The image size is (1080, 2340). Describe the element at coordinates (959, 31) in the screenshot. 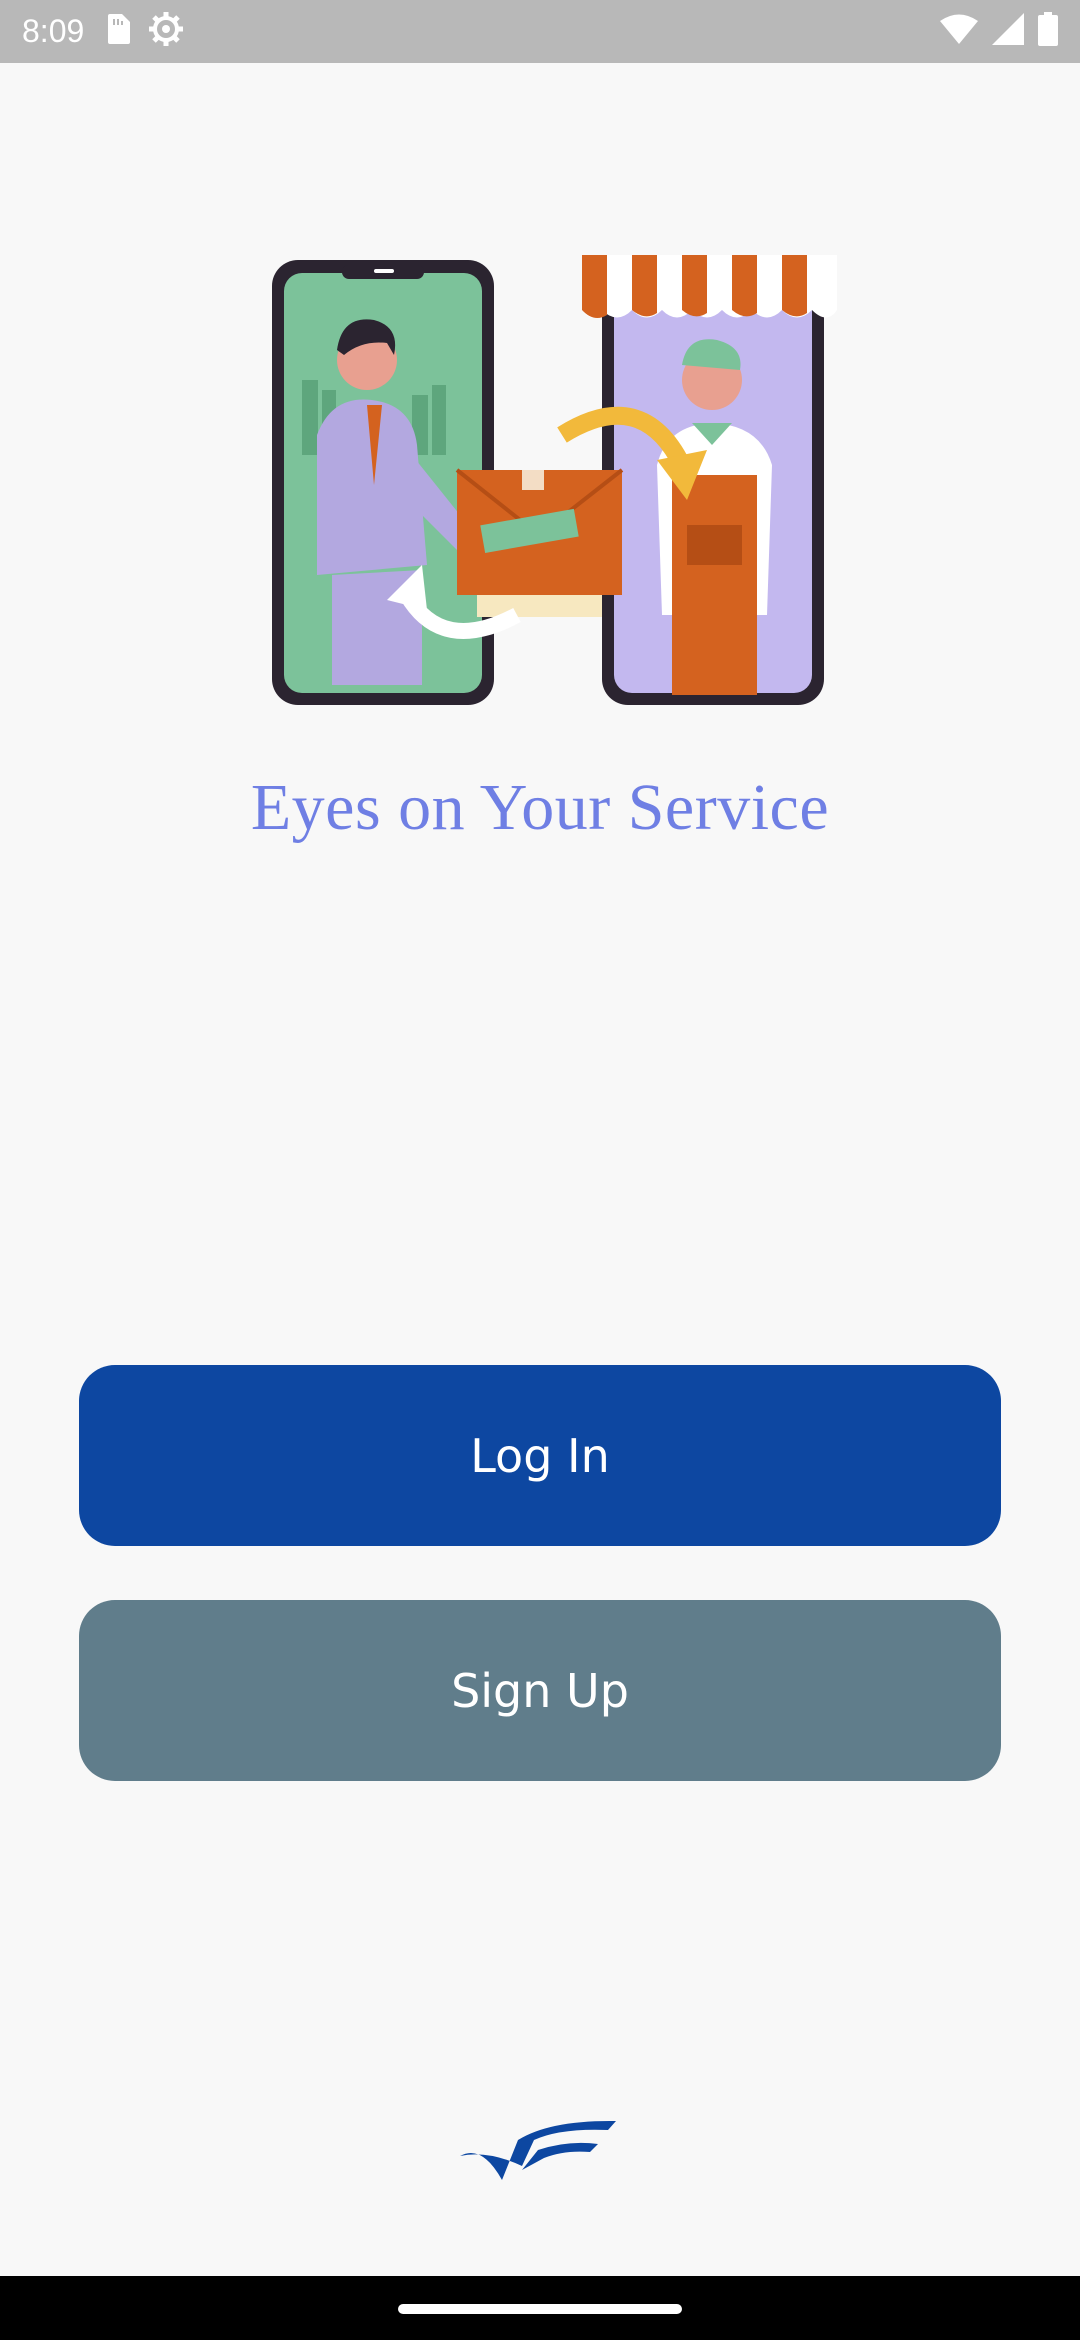

I see `wifi-icon` at that location.